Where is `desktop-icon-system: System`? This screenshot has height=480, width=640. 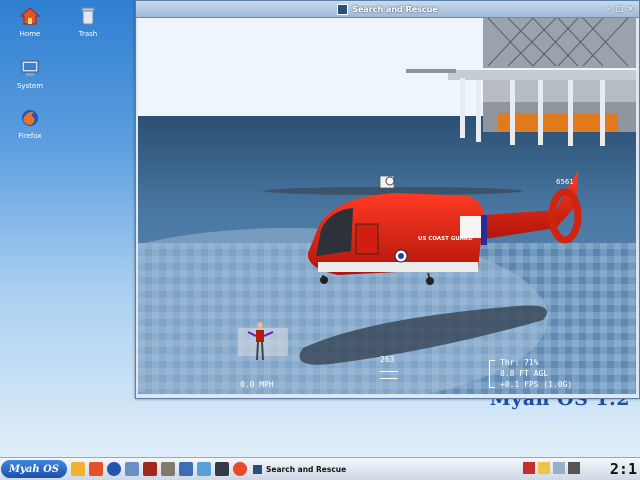
desktop-icon-system: System is located at coordinates (30, 74).